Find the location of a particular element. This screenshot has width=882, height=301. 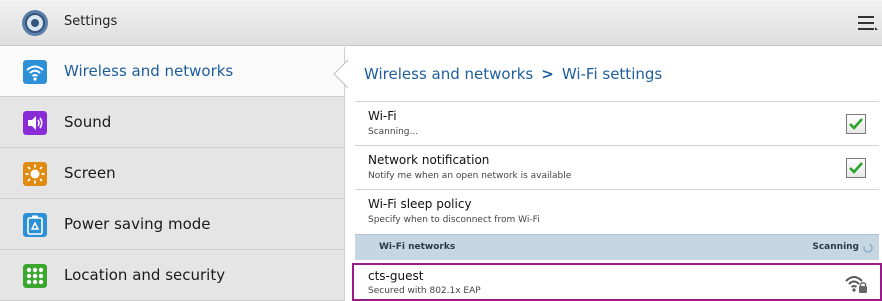

wifi-networks-header: Wi-Fi networks Scanning is located at coordinates (617, 247).